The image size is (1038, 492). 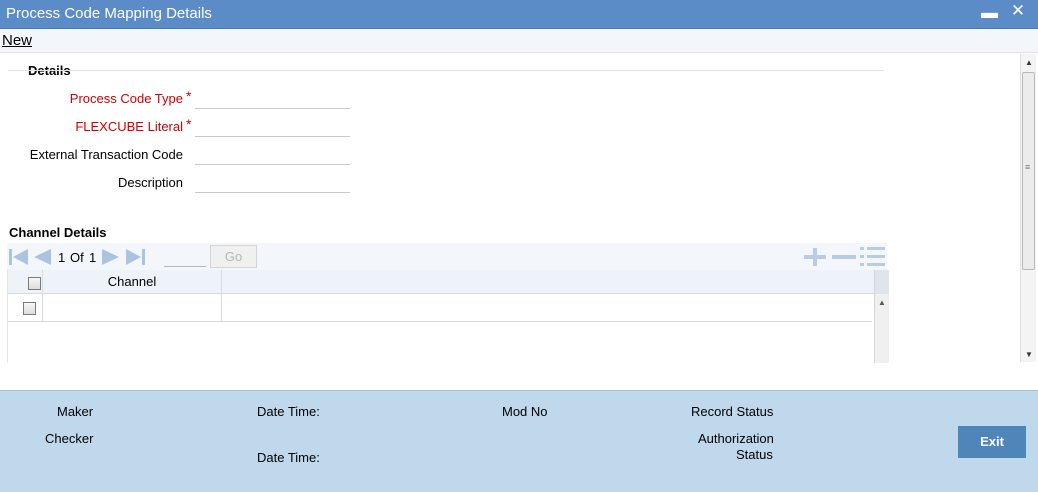 What do you see at coordinates (150, 182) in the screenshot?
I see `description-label: Description` at bounding box center [150, 182].